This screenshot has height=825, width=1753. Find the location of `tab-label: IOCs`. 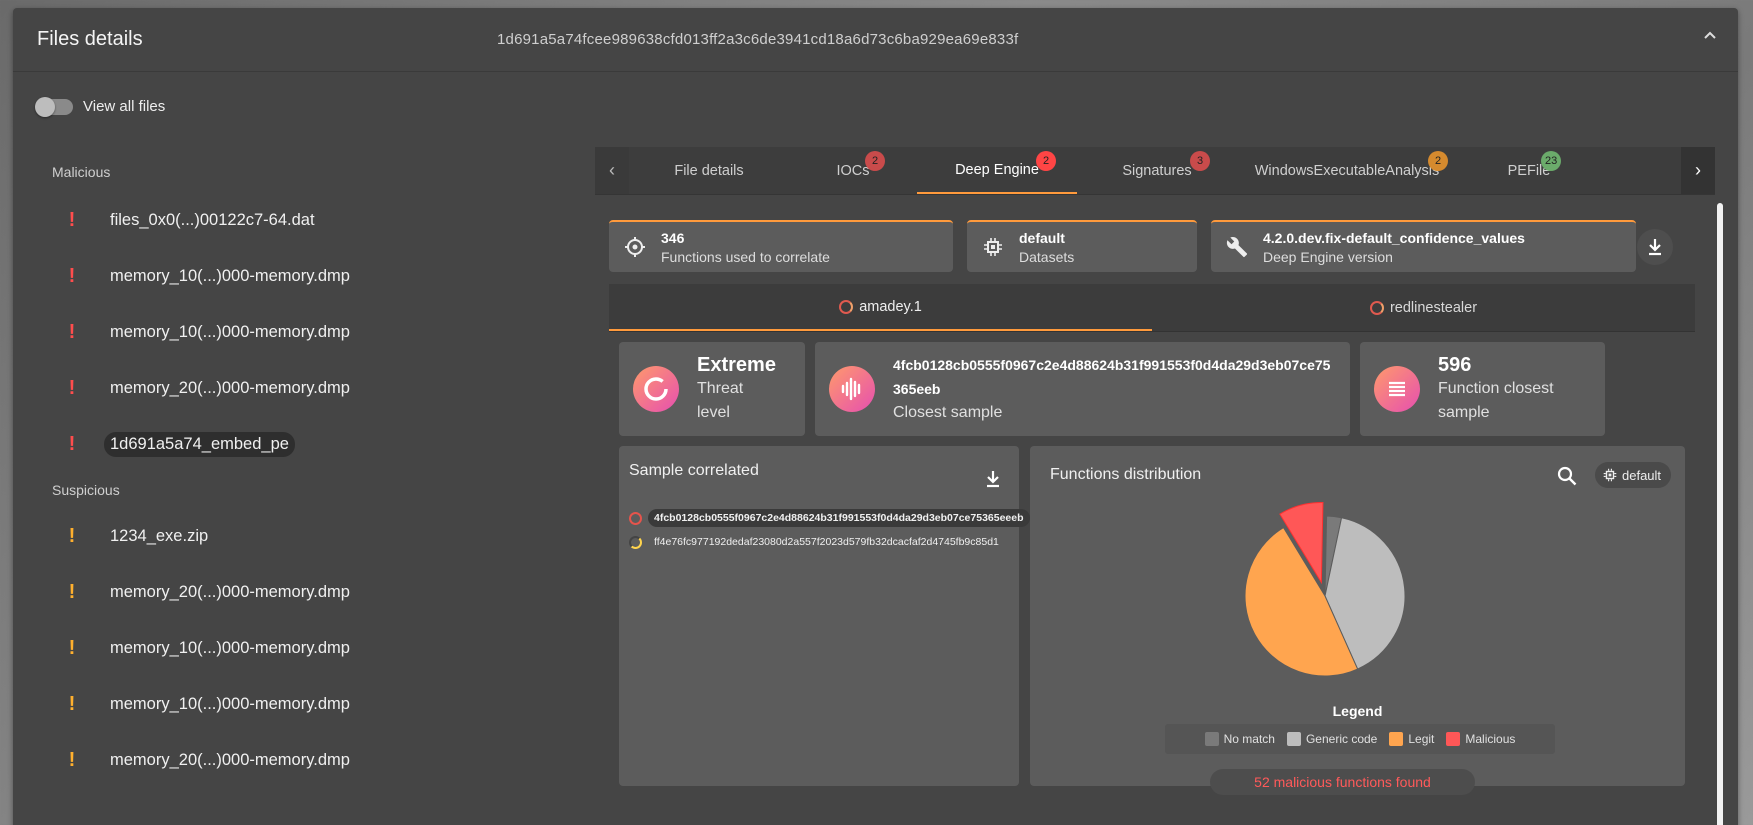

tab-label: IOCs is located at coordinates (853, 170).